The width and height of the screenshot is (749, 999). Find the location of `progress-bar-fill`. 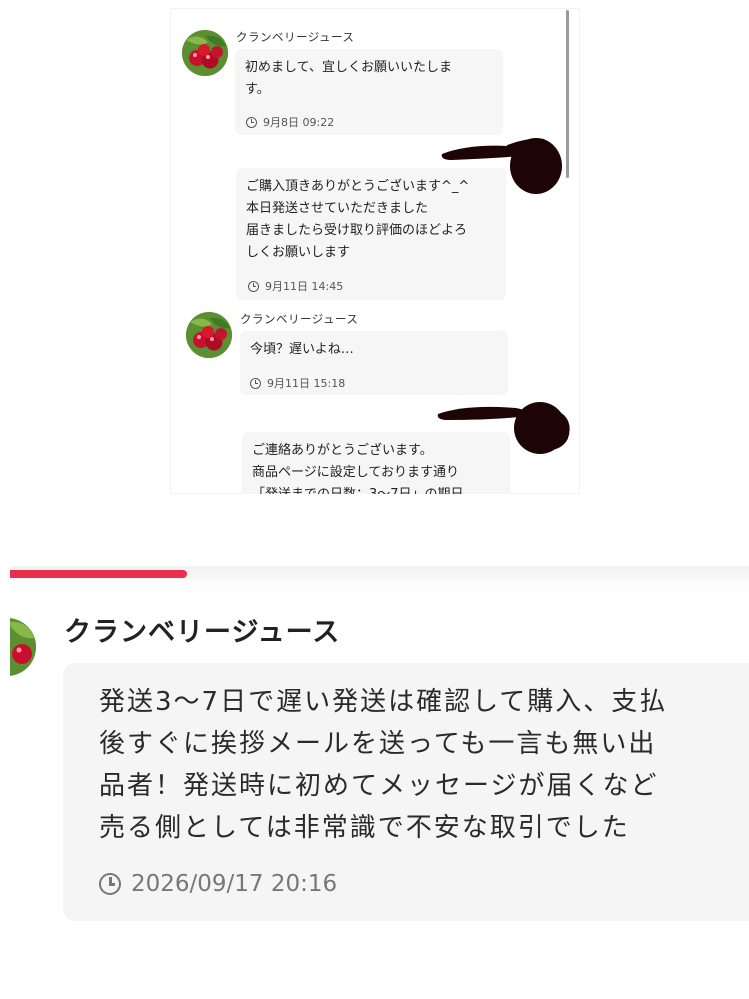

progress-bar-fill is located at coordinates (99, 574).